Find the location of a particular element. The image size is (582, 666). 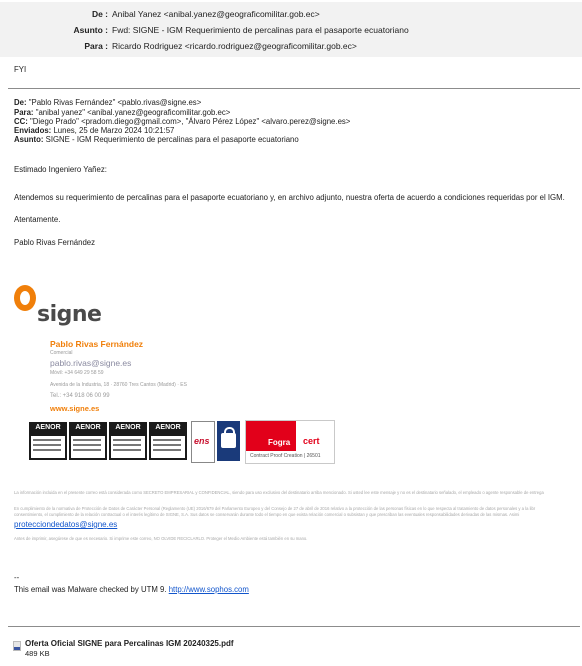

original-from-label: De: is located at coordinates (20, 102).